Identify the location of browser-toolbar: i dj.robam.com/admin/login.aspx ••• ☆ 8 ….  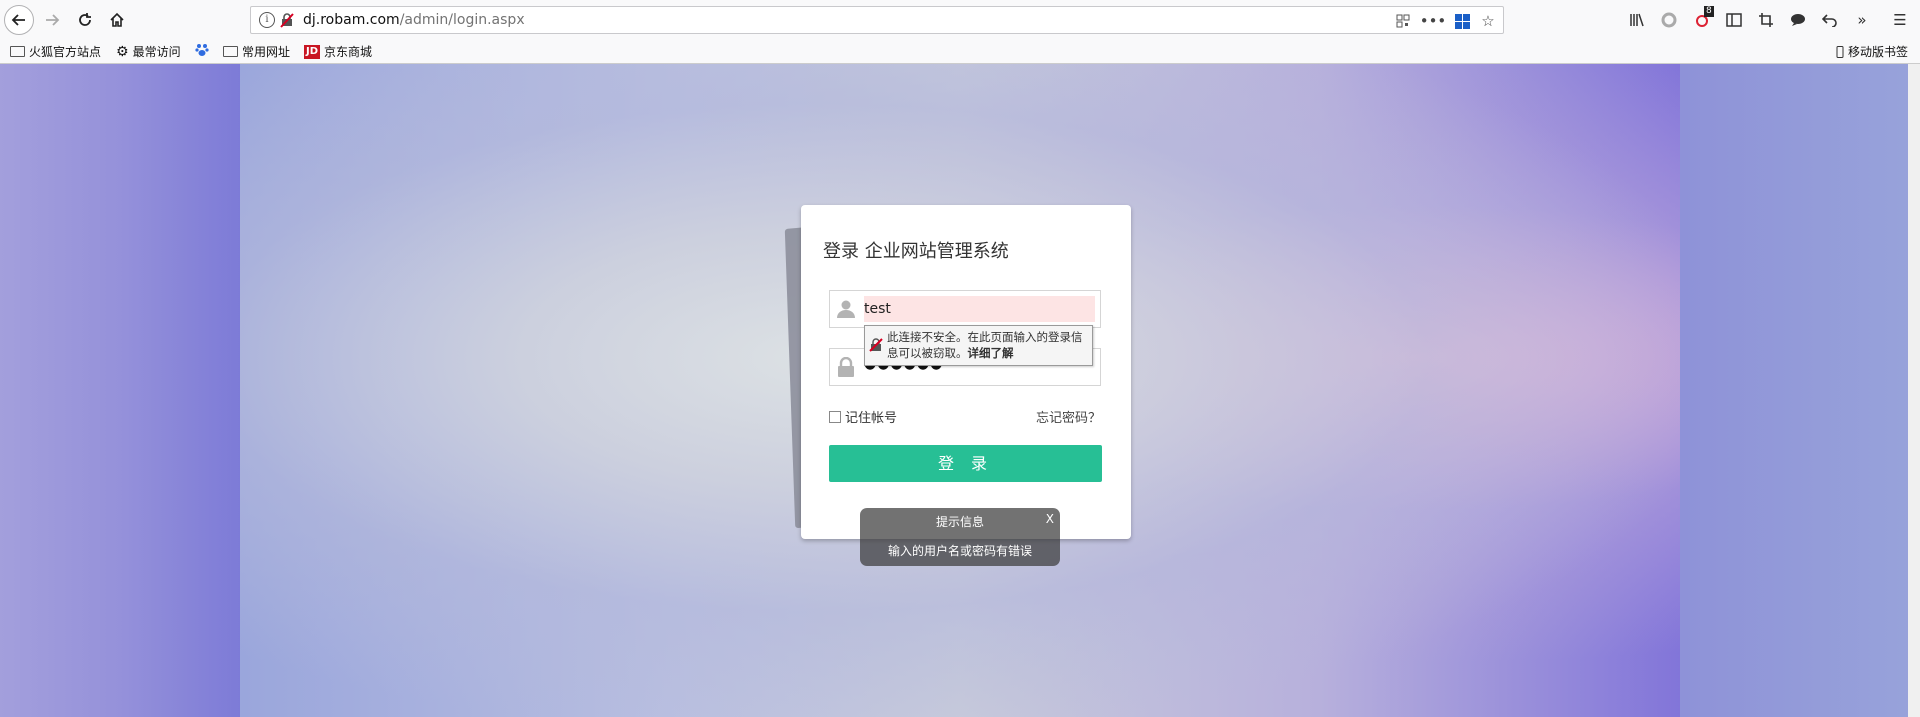
(960, 20).